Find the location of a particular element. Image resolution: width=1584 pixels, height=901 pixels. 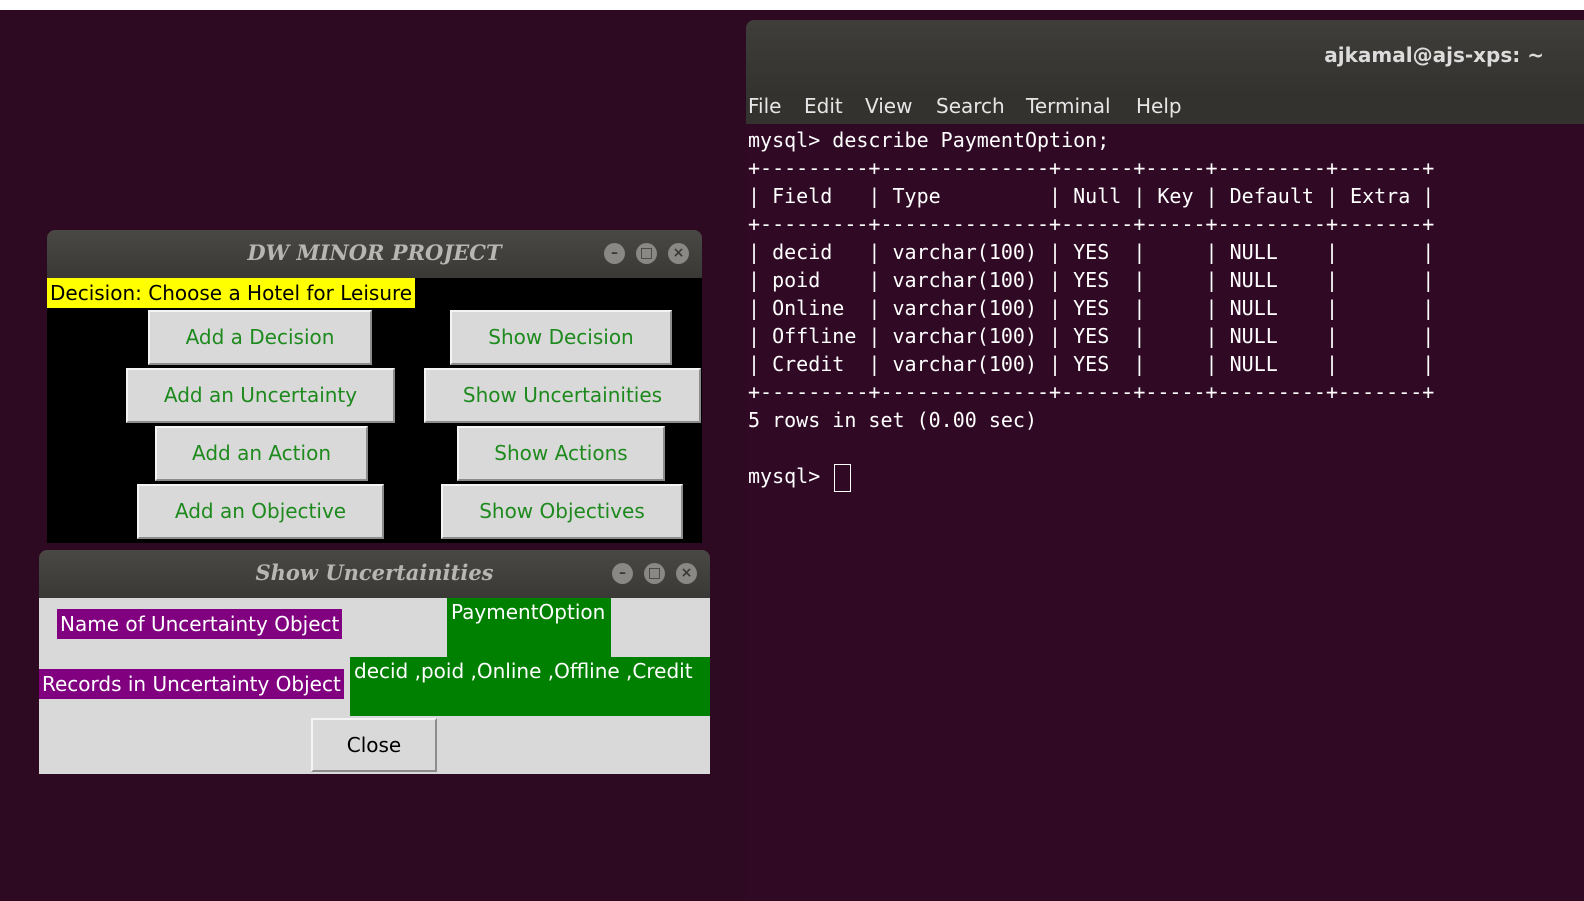

terminal-line: 5 rows in set (0.00 sec) is located at coordinates (892, 420).